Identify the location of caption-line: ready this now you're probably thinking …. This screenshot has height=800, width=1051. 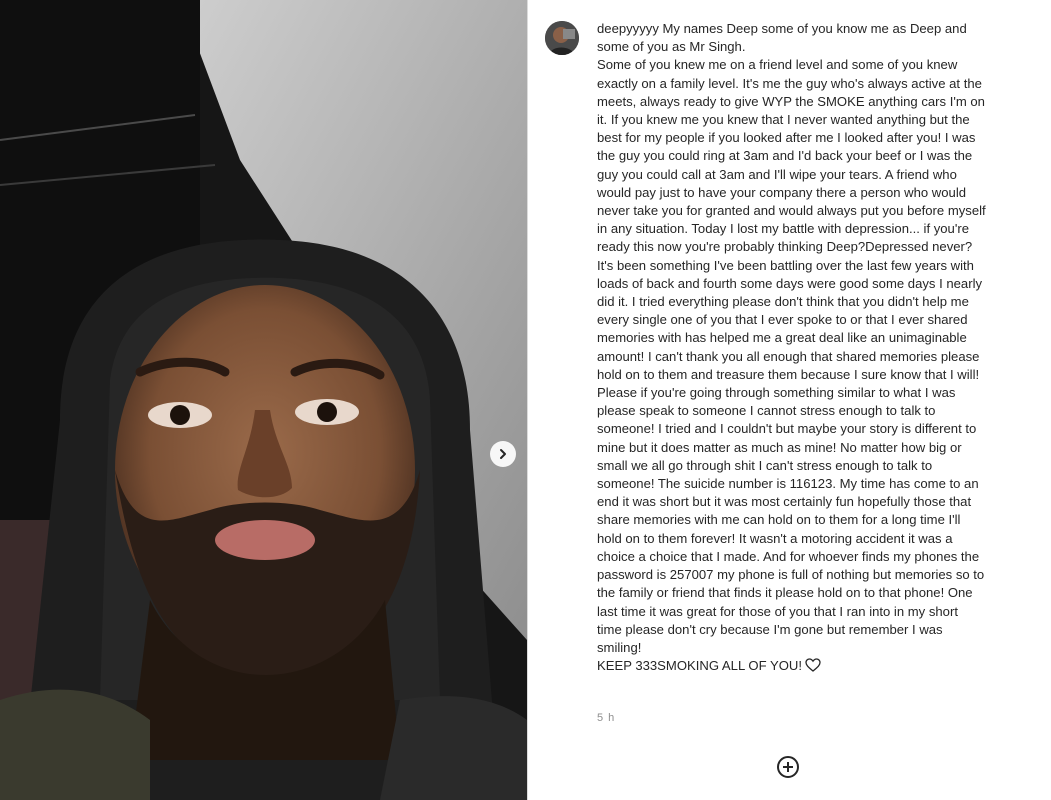
(818, 247).